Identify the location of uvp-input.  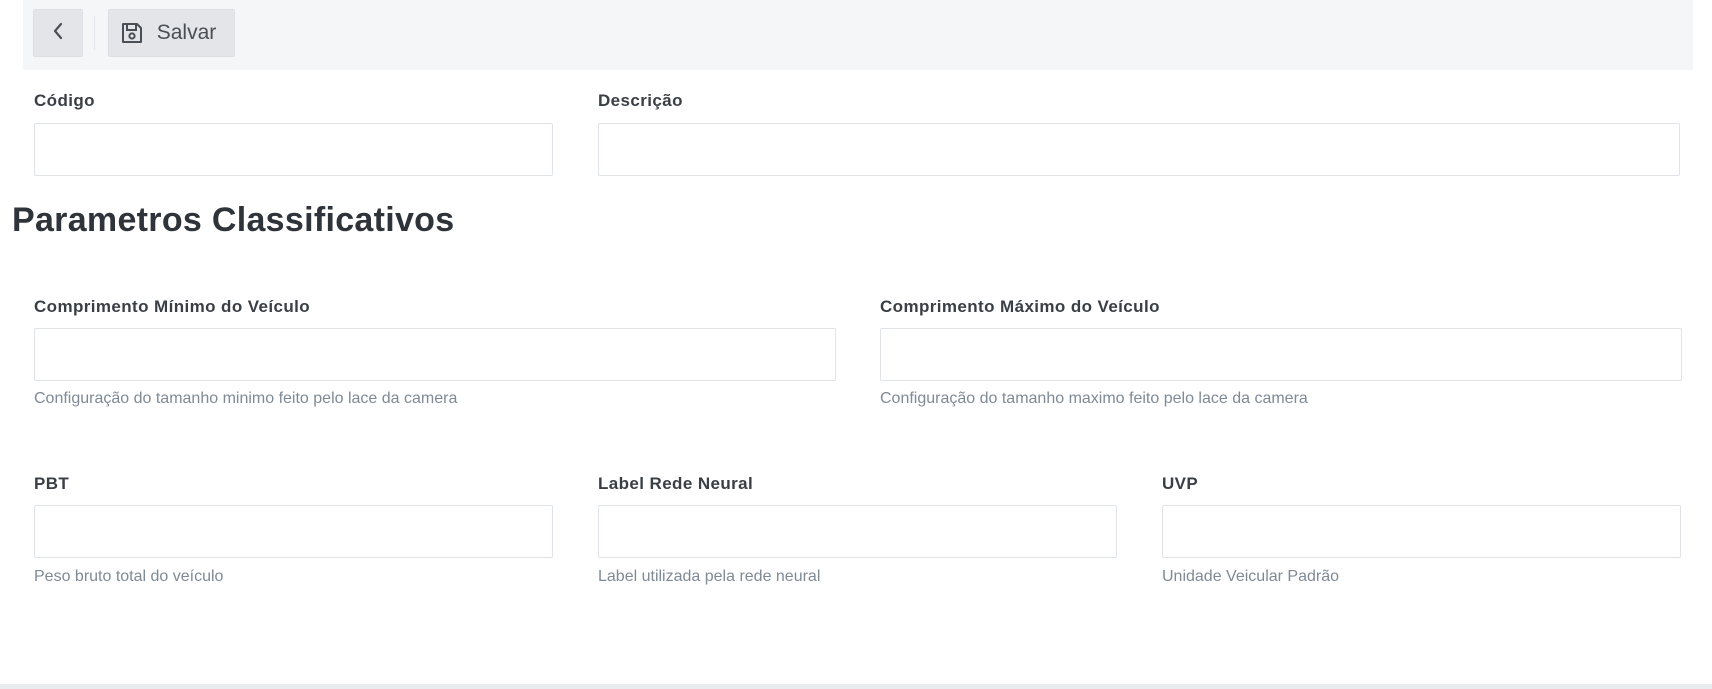
(1421, 531).